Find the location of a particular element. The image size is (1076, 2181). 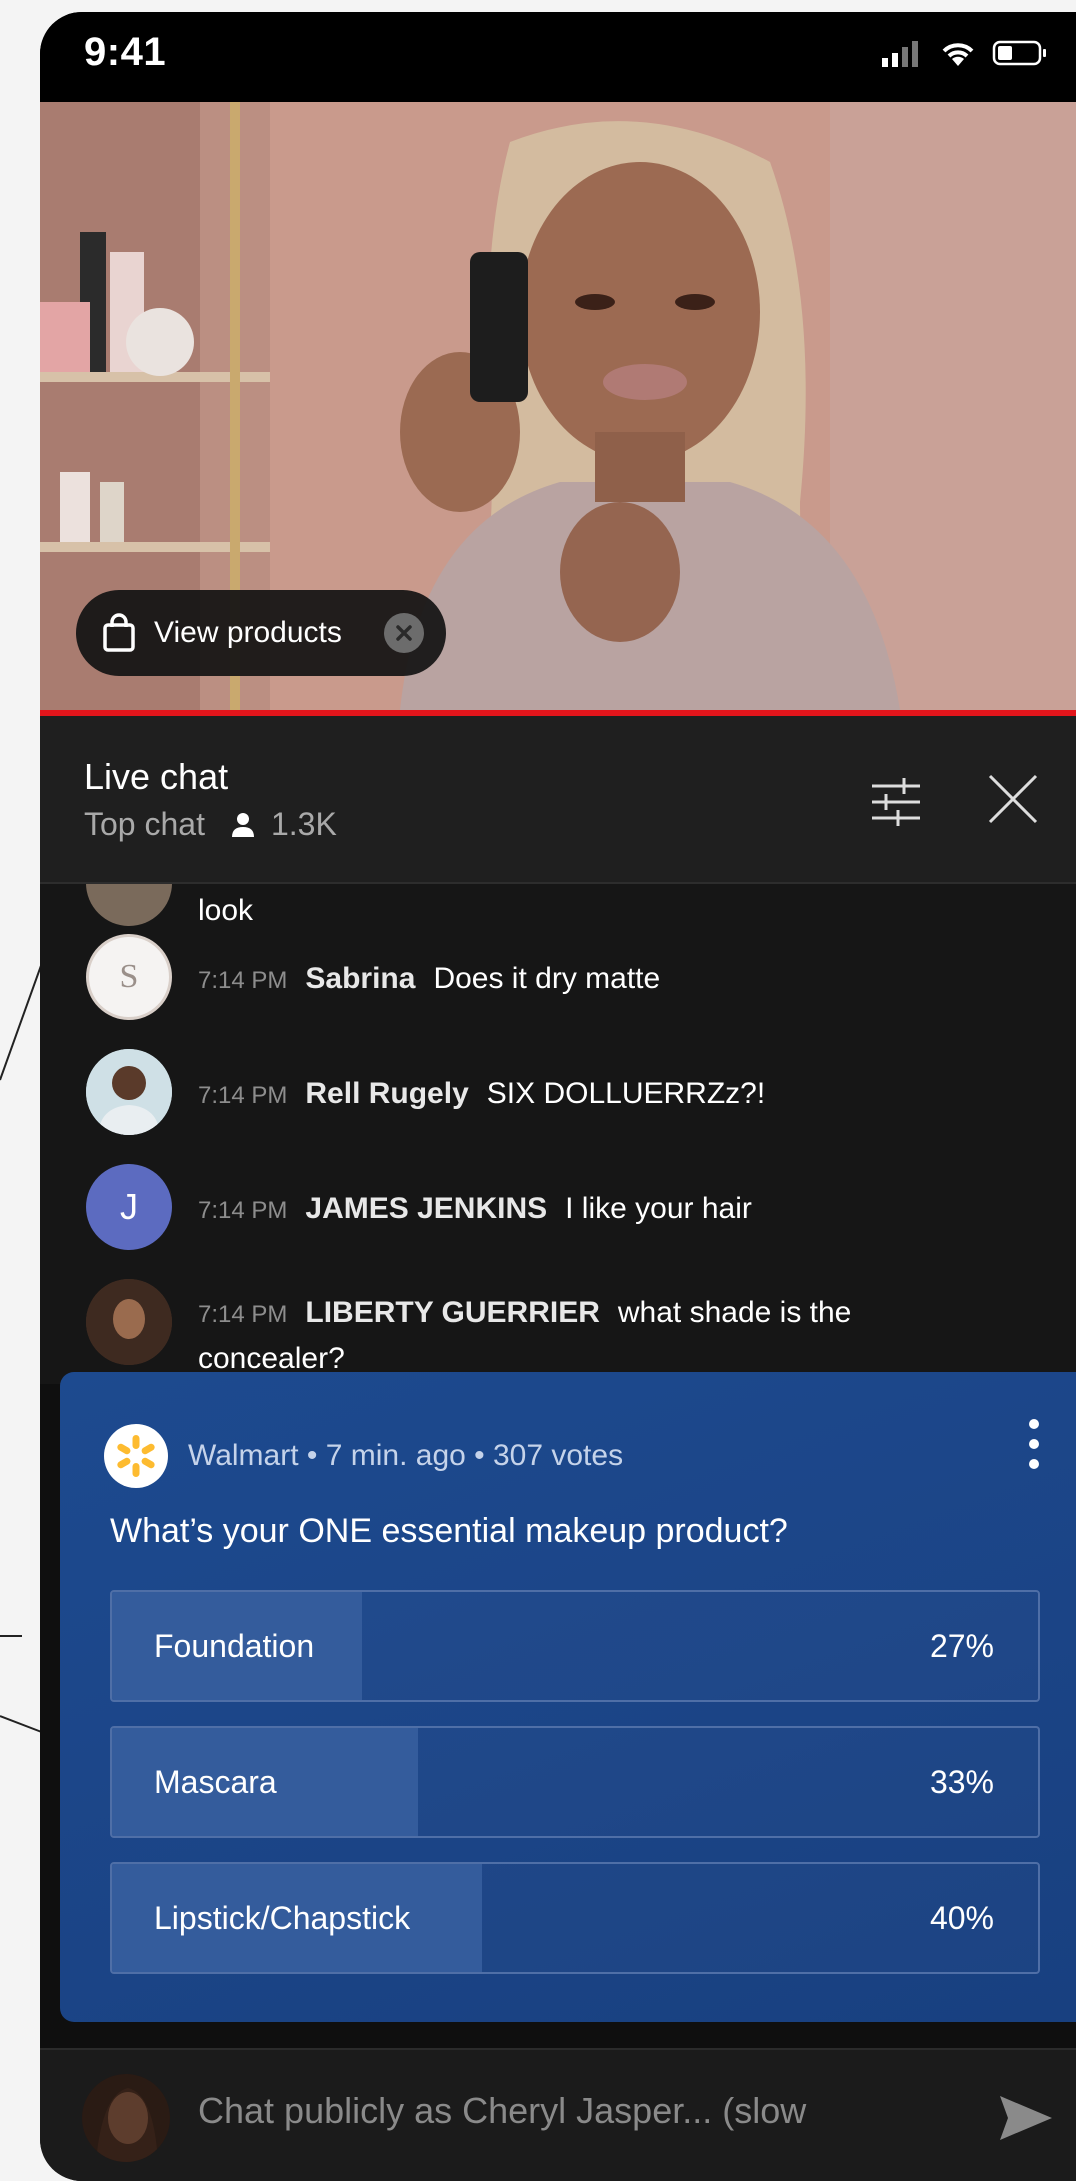

close-chat-icon is located at coordinates (1013, 799).